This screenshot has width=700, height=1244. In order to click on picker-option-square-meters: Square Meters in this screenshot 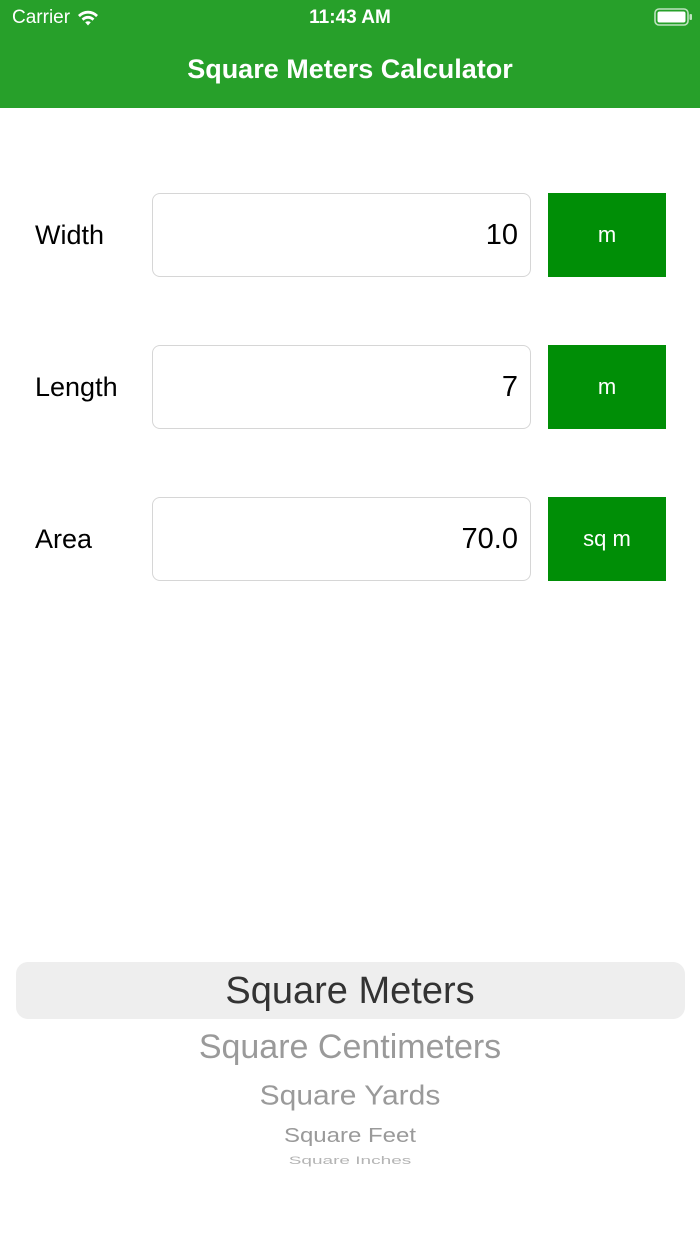, I will do `click(350, 991)`.